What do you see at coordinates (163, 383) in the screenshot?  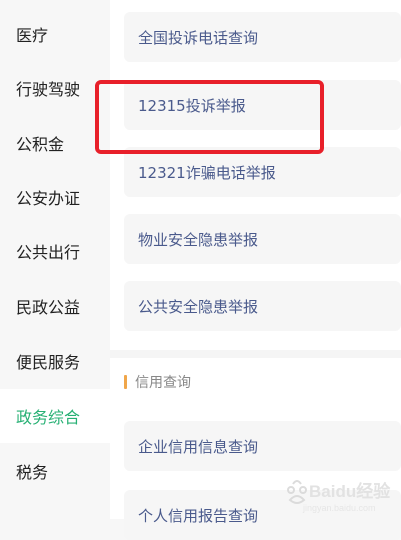 I see `section-title-label: 信用查询` at bounding box center [163, 383].